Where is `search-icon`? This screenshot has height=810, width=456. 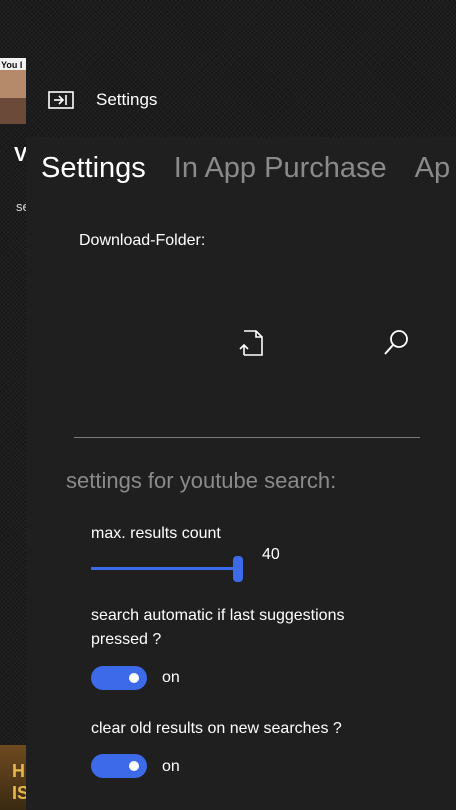
search-icon is located at coordinates (396, 343).